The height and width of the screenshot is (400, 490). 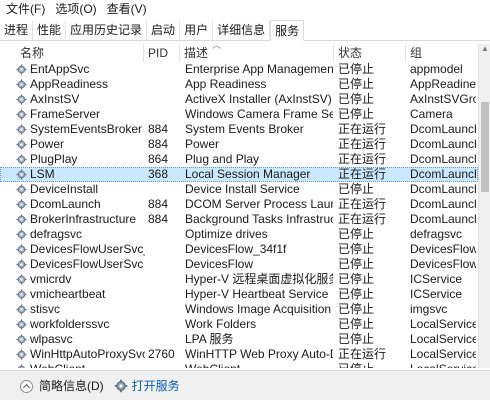 What do you see at coordinates (161, 354) in the screenshot?
I see `service-pid: 2760` at bounding box center [161, 354].